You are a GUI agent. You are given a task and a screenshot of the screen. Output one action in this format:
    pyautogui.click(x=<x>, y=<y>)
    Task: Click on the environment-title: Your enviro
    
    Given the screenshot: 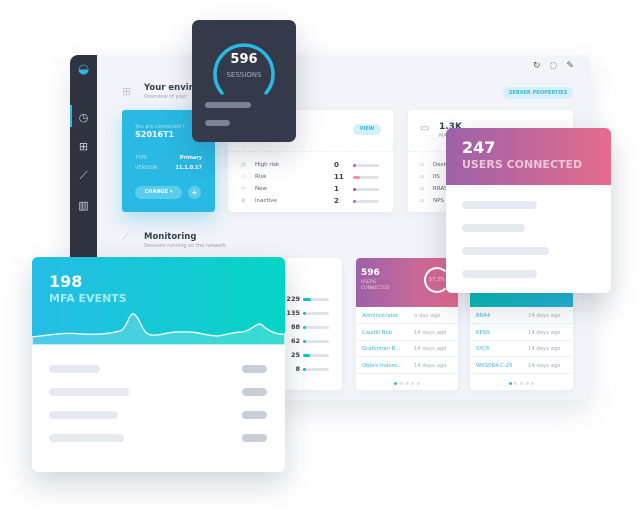 What is the action you would take?
    pyautogui.click(x=171, y=88)
    